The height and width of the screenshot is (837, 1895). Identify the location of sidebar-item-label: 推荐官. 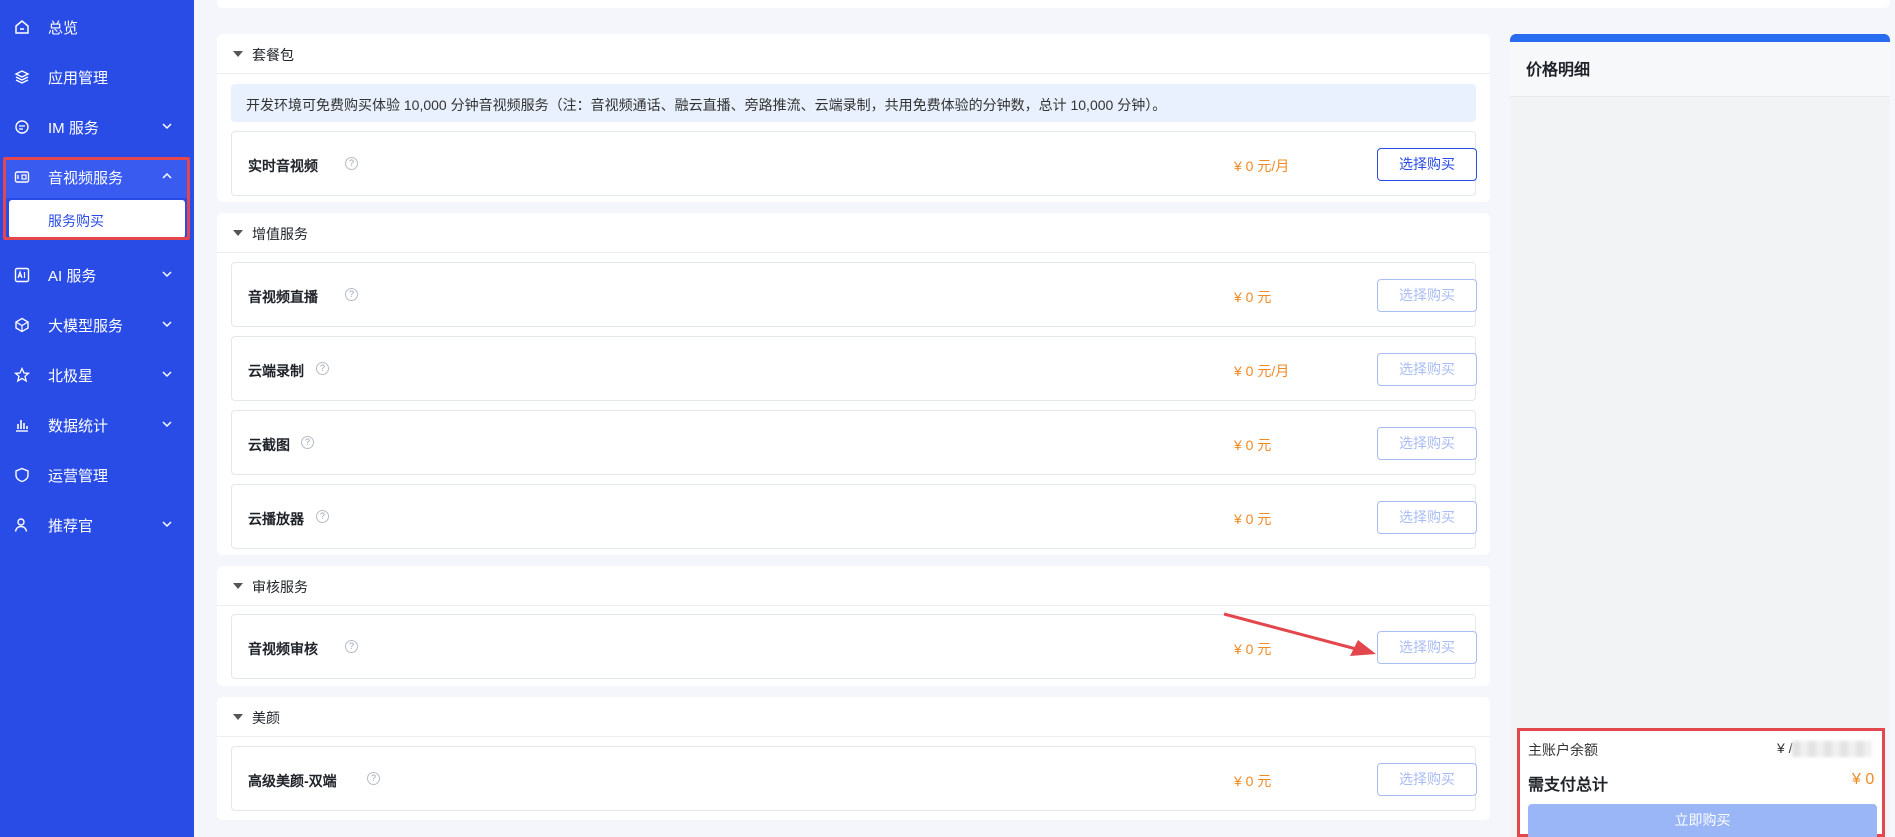
(71, 526).